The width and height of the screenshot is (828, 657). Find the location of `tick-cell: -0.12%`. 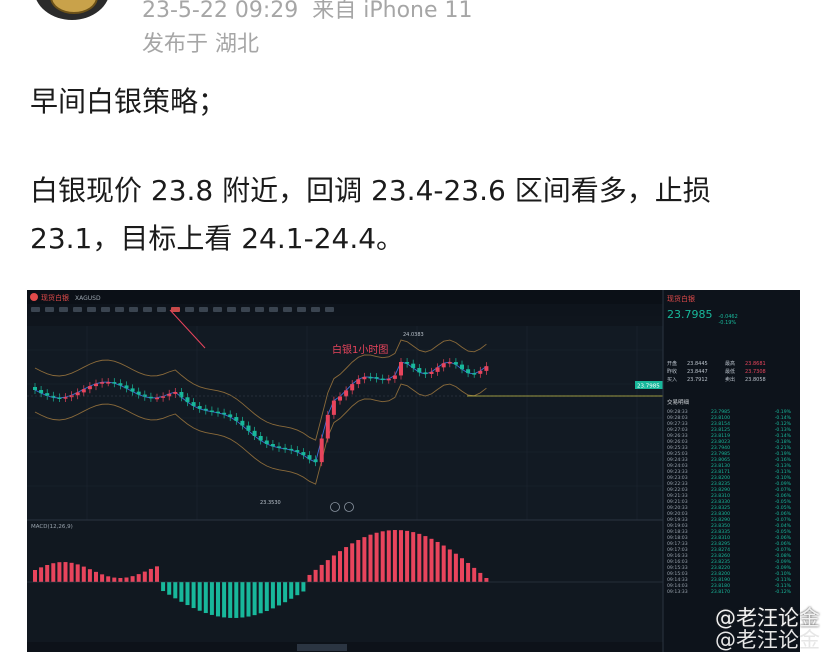

tick-cell: -0.12% is located at coordinates (782, 592).